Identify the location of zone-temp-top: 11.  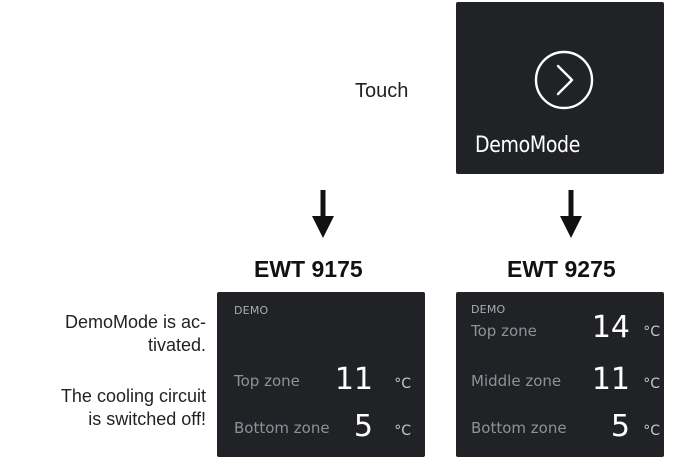
(353, 379).